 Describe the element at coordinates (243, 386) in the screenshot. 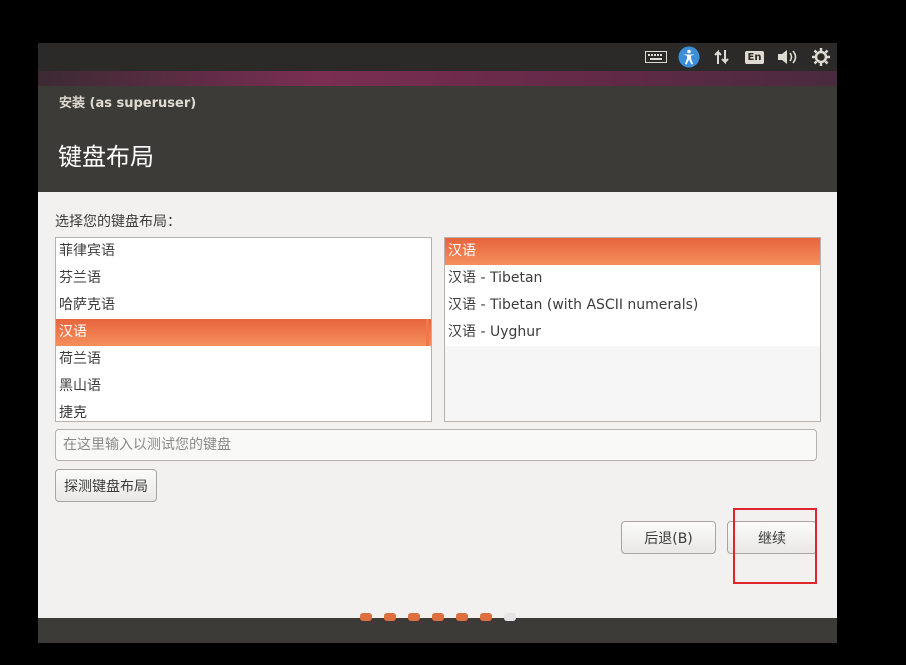

I see `list-item: 黑山语` at that location.